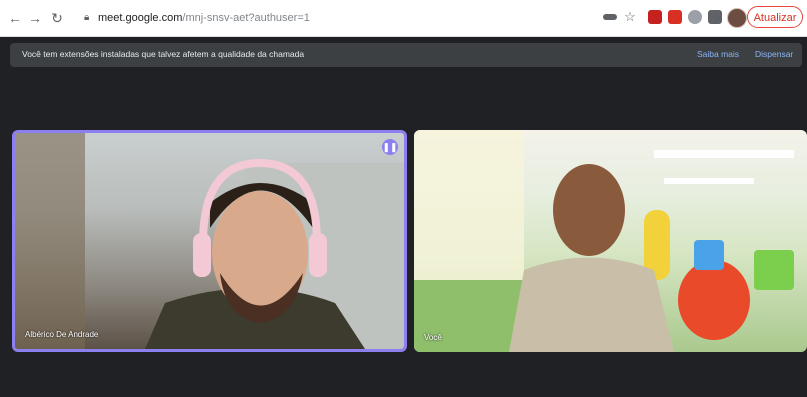 This screenshot has width=807, height=397. Describe the element at coordinates (715, 17) in the screenshot. I see `extensions-puzzle-icon` at that location.